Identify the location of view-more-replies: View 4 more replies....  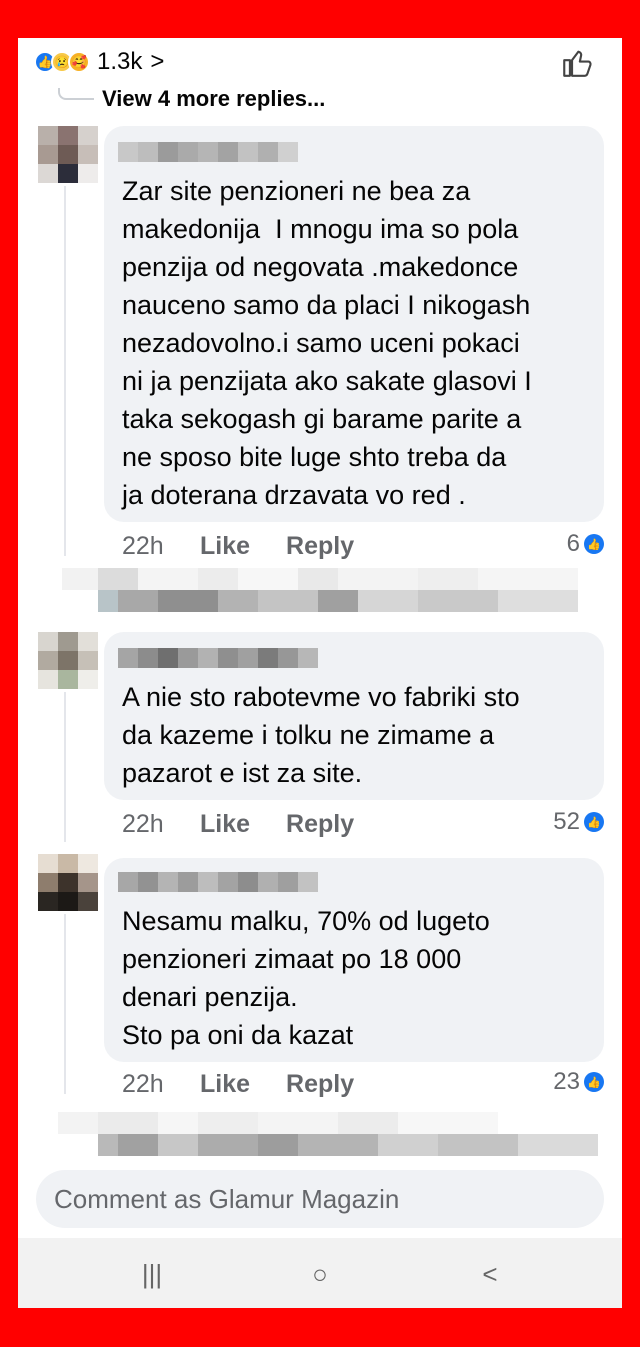
(191, 99).